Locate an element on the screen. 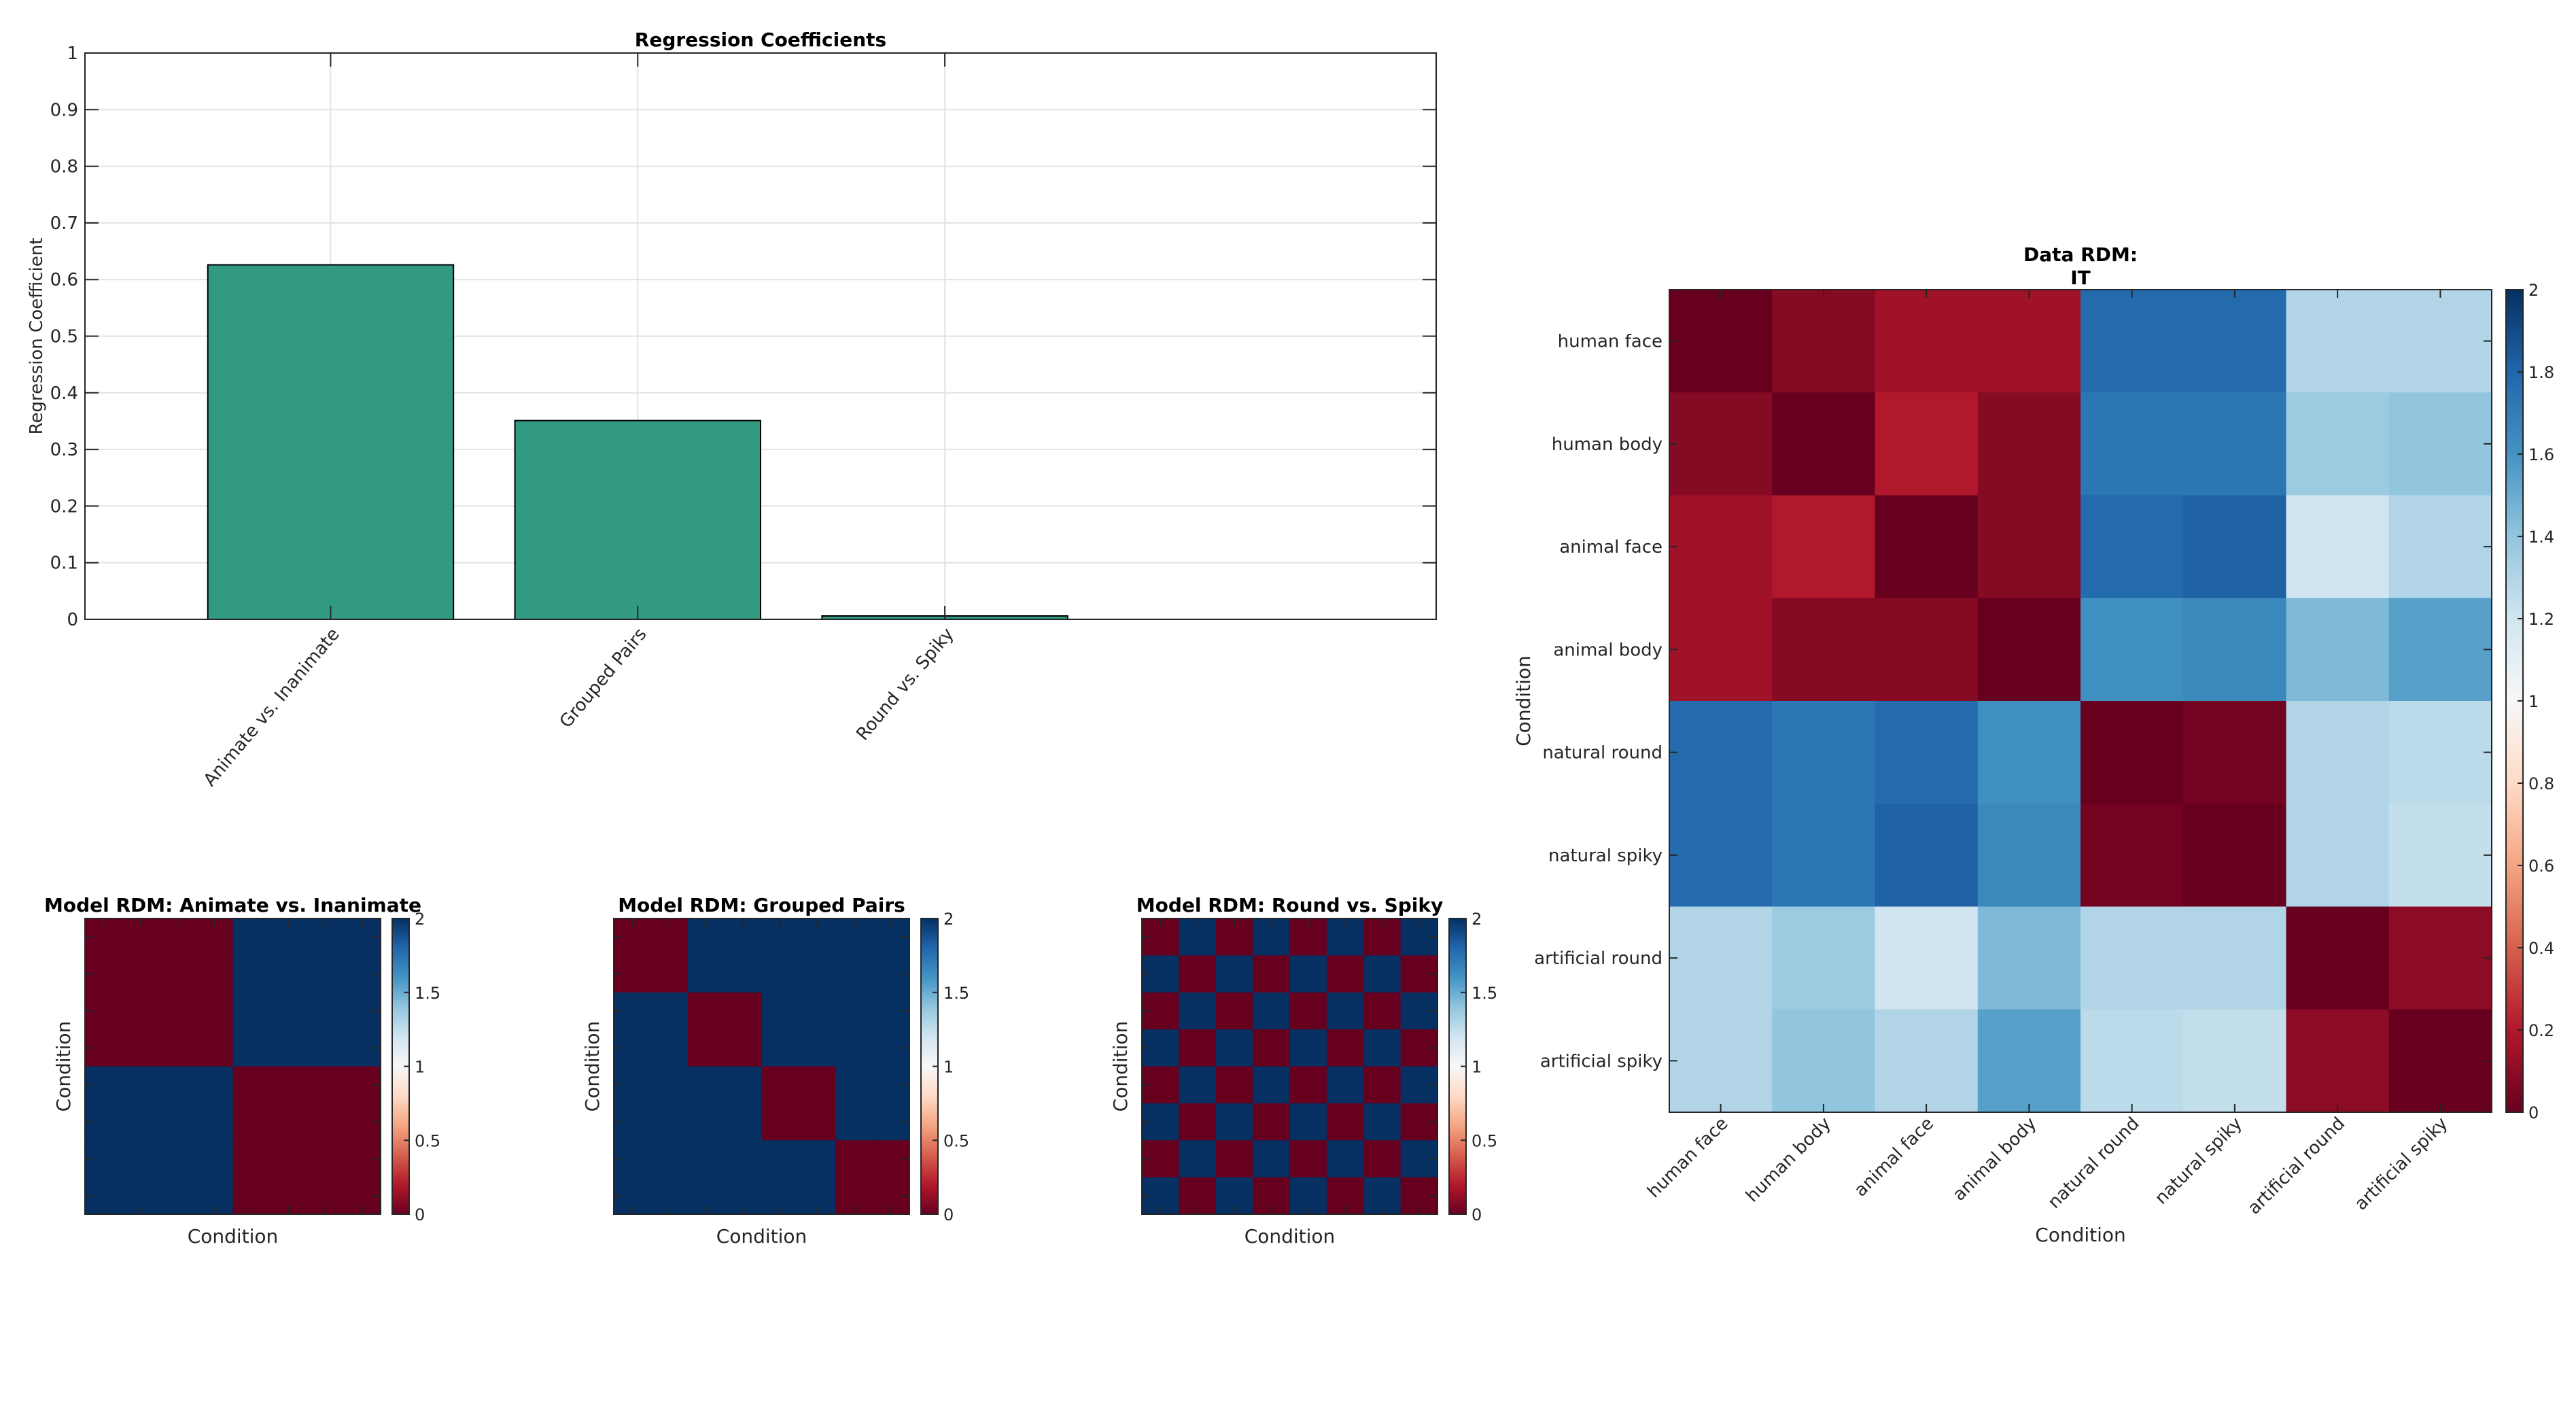 This screenshot has width=2576, height=1427. y-tick-label: human face is located at coordinates (1610, 342).